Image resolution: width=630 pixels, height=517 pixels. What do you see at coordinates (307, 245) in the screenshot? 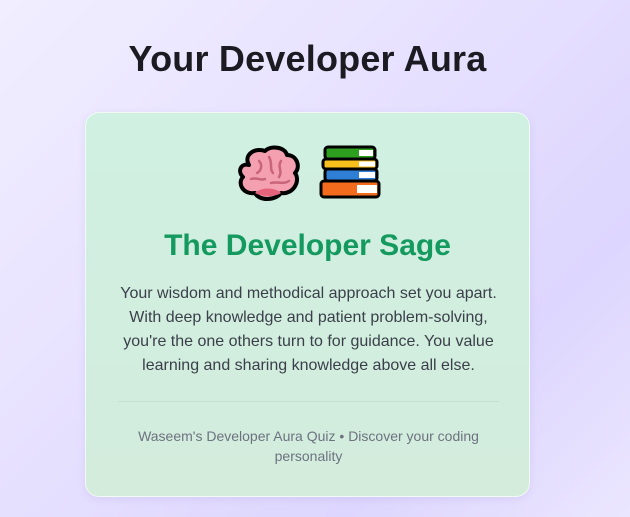
I see `result-title: The Developer Sage` at bounding box center [307, 245].